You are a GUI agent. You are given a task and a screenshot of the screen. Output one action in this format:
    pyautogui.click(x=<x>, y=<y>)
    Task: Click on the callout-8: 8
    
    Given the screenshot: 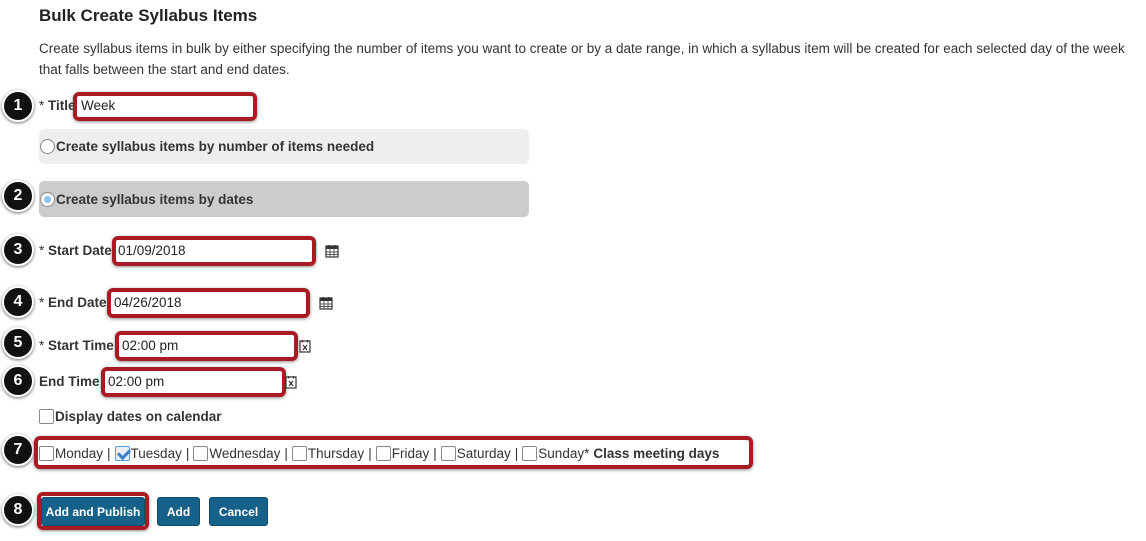 What is the action you would take?
    pyautogui.click(x=18, y=510)
    